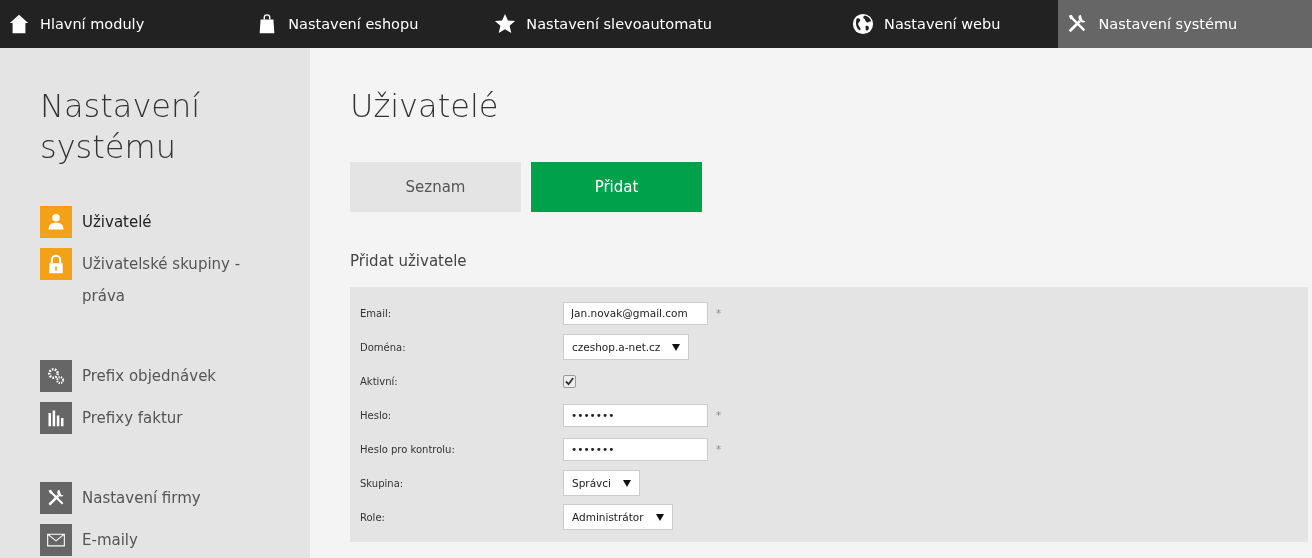 Image resolution: width=1312 pixels, height=558 pixels. Describe the element at coordinates (376, 313) in the screenshot. I see `field-label: Email:` at that location.